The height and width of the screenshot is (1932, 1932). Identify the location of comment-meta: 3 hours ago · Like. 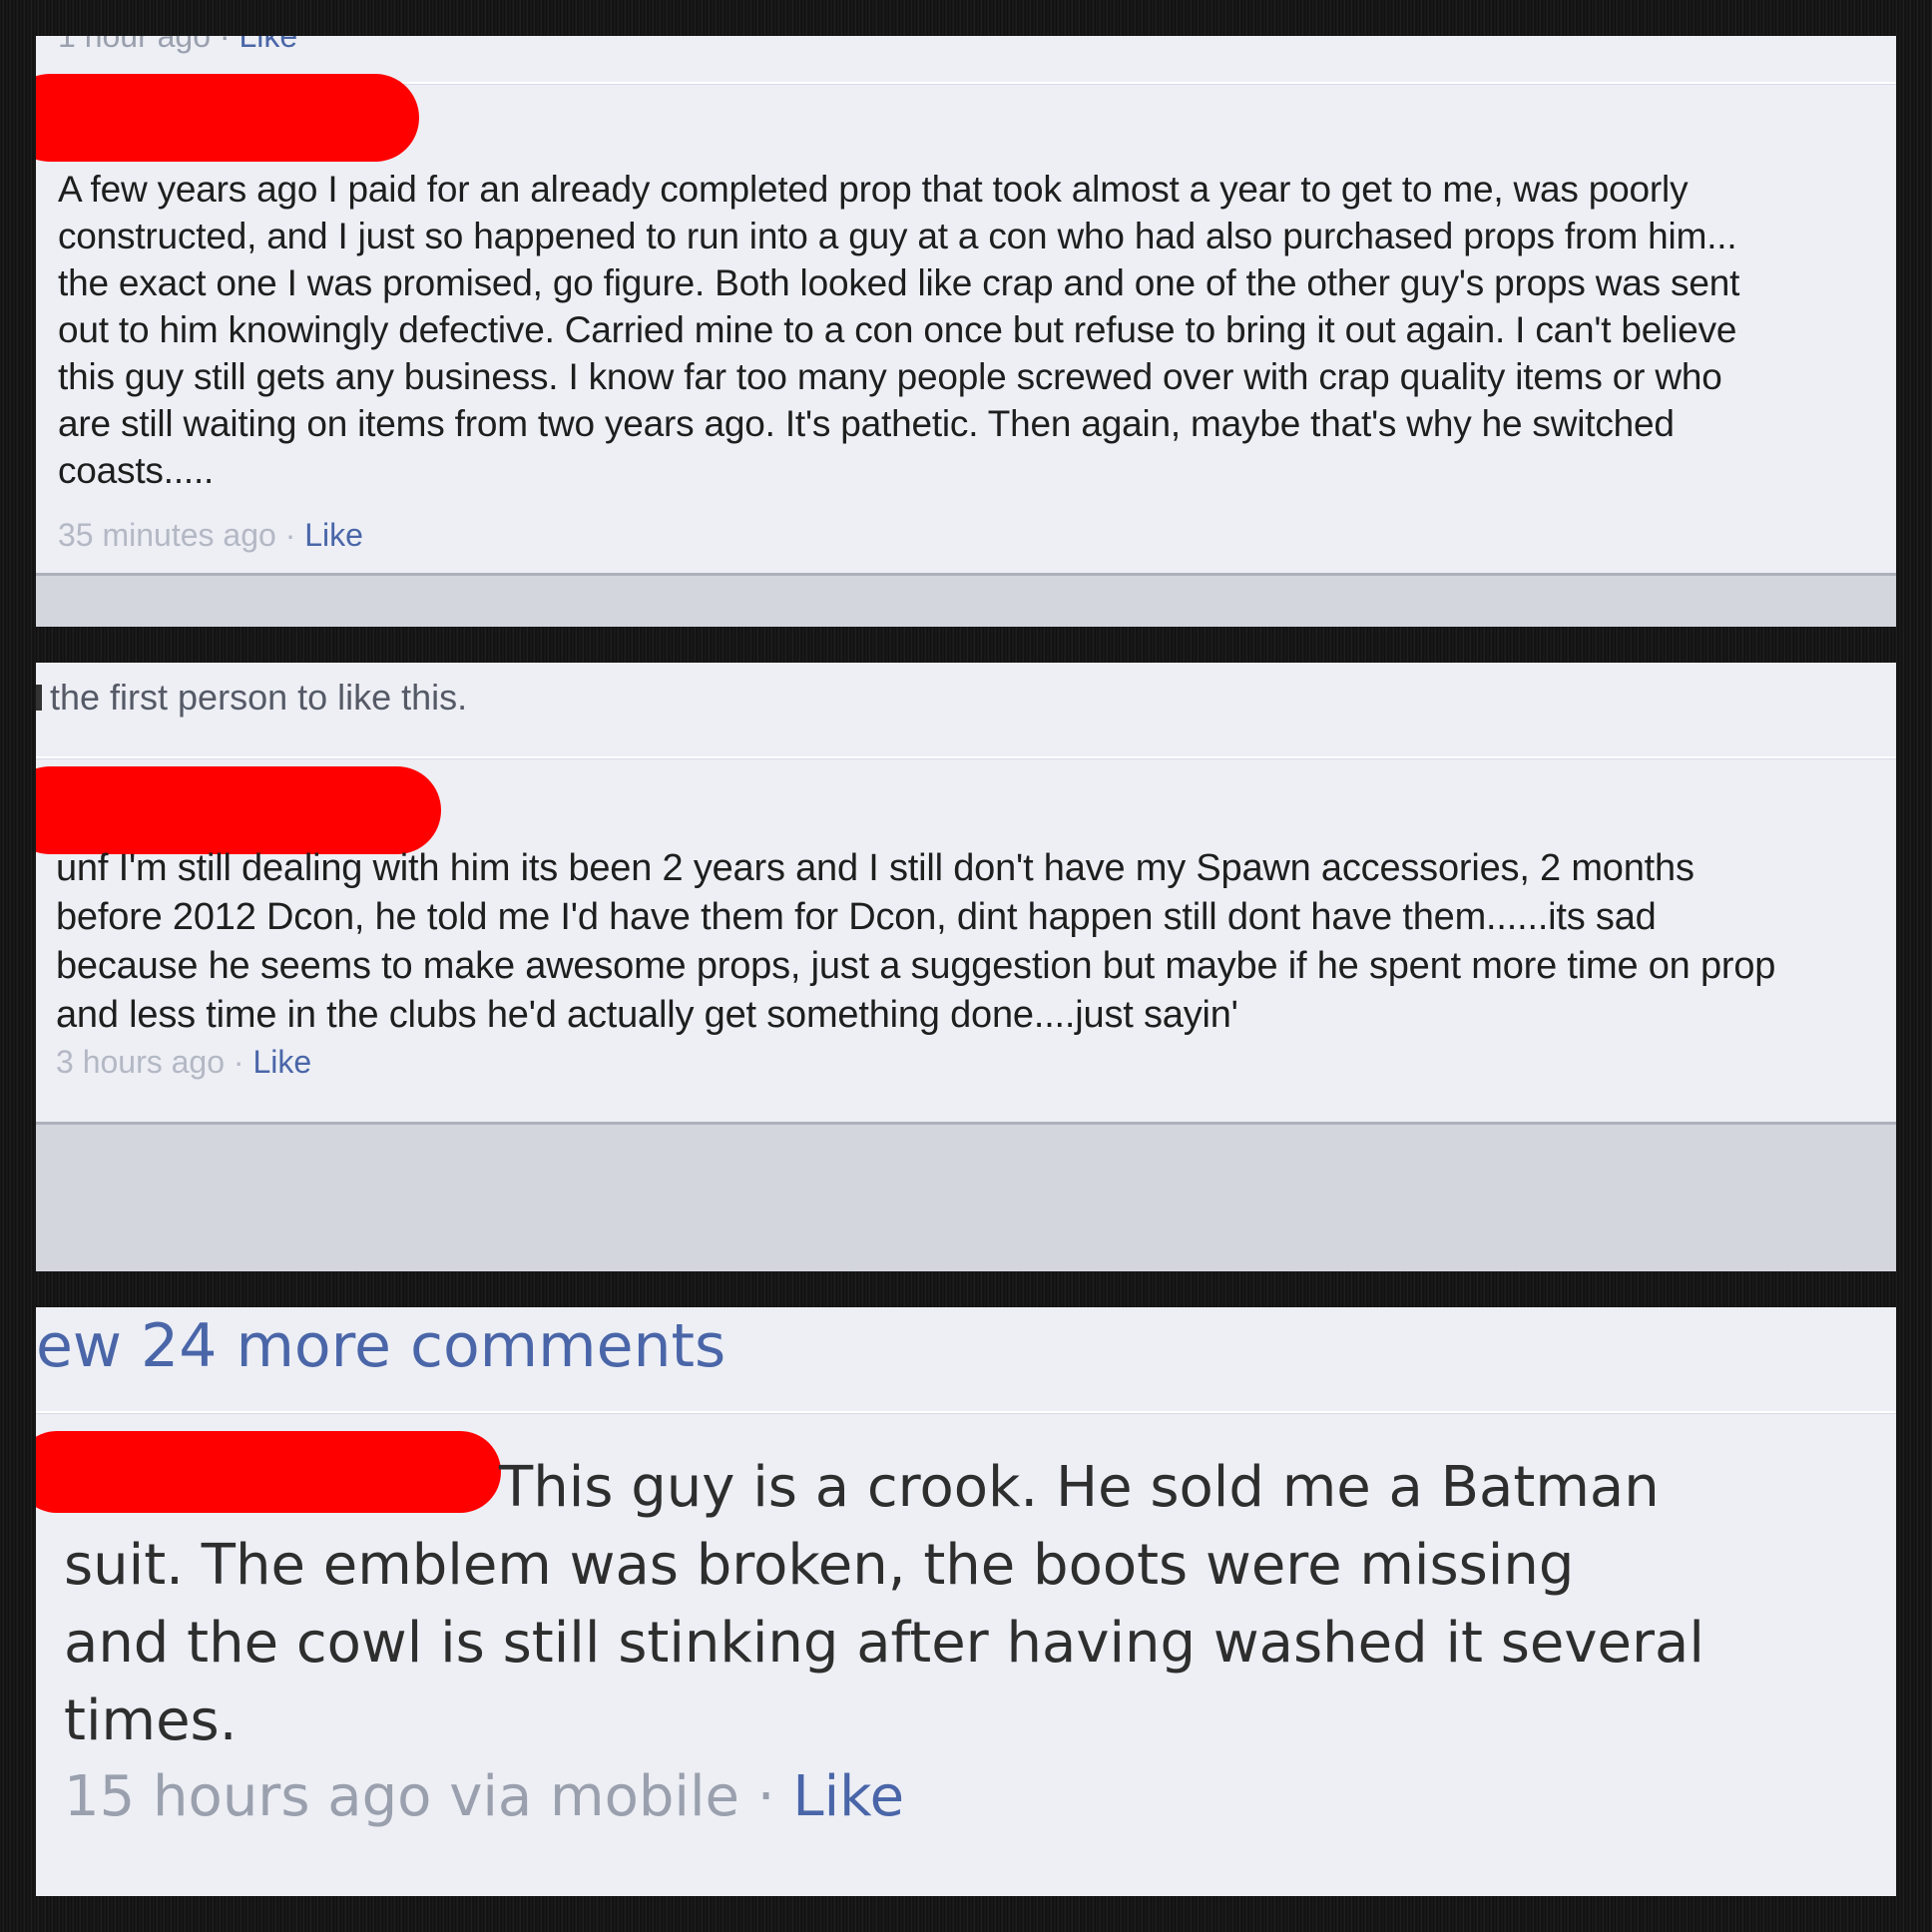
(183, 1062).